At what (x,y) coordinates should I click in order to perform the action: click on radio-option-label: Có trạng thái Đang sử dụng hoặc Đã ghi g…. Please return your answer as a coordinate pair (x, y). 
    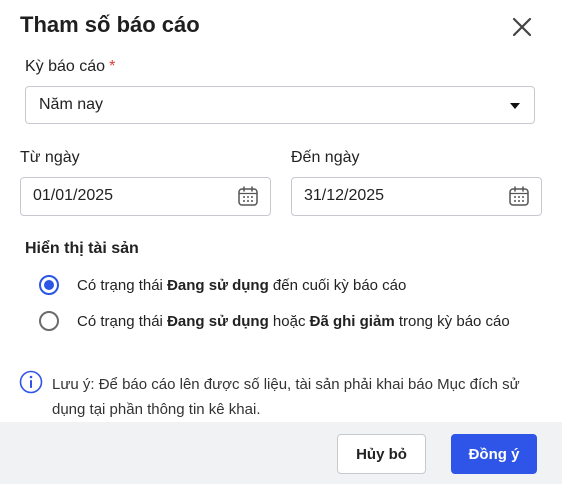
    Looking at the image, I should click on (293, 321).